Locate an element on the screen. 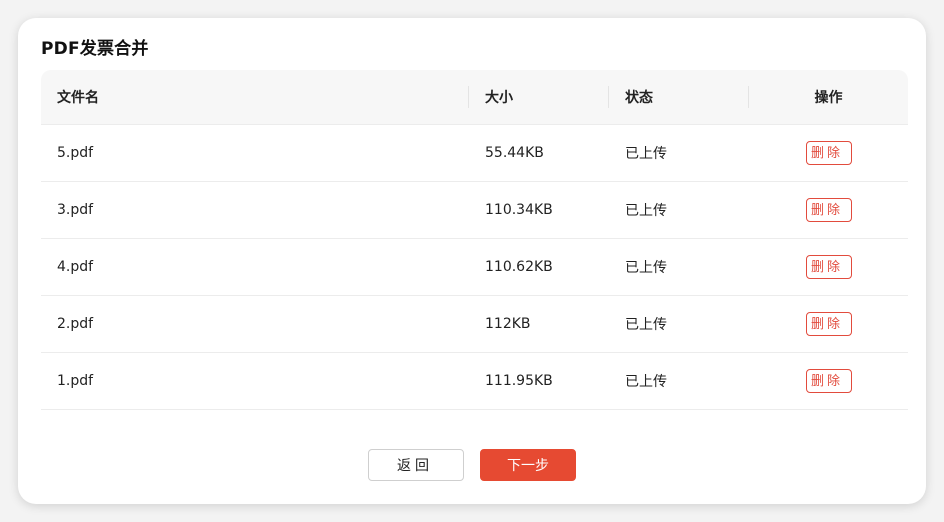 The height and width of the screenshot is (522, 944). table-row: 1.pdf 111.95KB 已上传 删除 is located at coordinates (474, 381).